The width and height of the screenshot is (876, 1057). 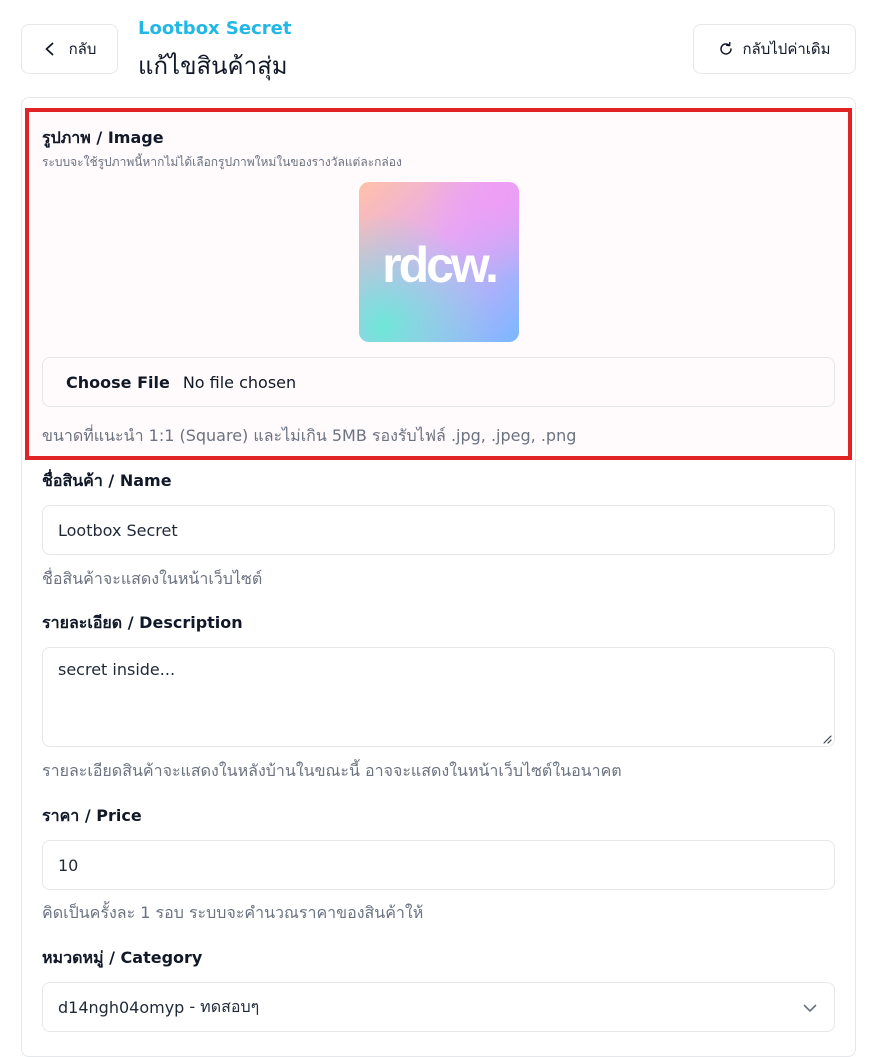 What do you see at coordinates (121, 1007) in the screenshot?
I see `category-selected-code: d14ngh04omyp` at bounding box center [121, 1007].